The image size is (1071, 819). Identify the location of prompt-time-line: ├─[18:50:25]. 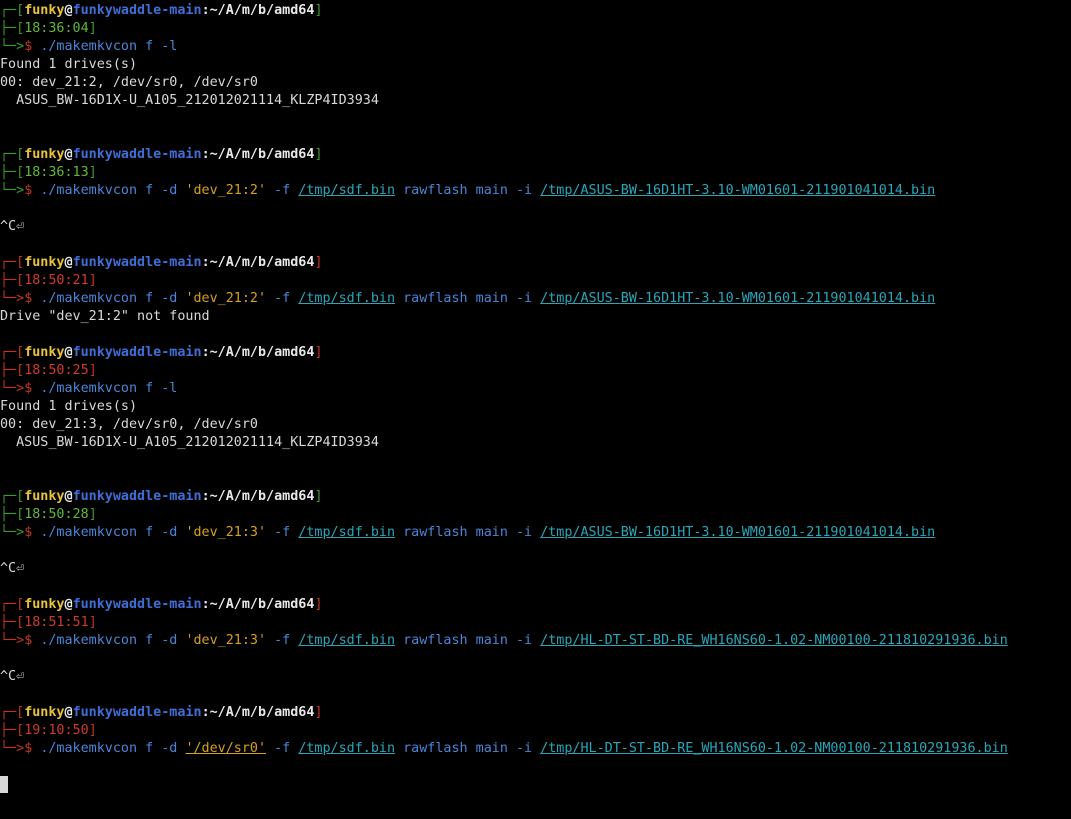
(535, 371).